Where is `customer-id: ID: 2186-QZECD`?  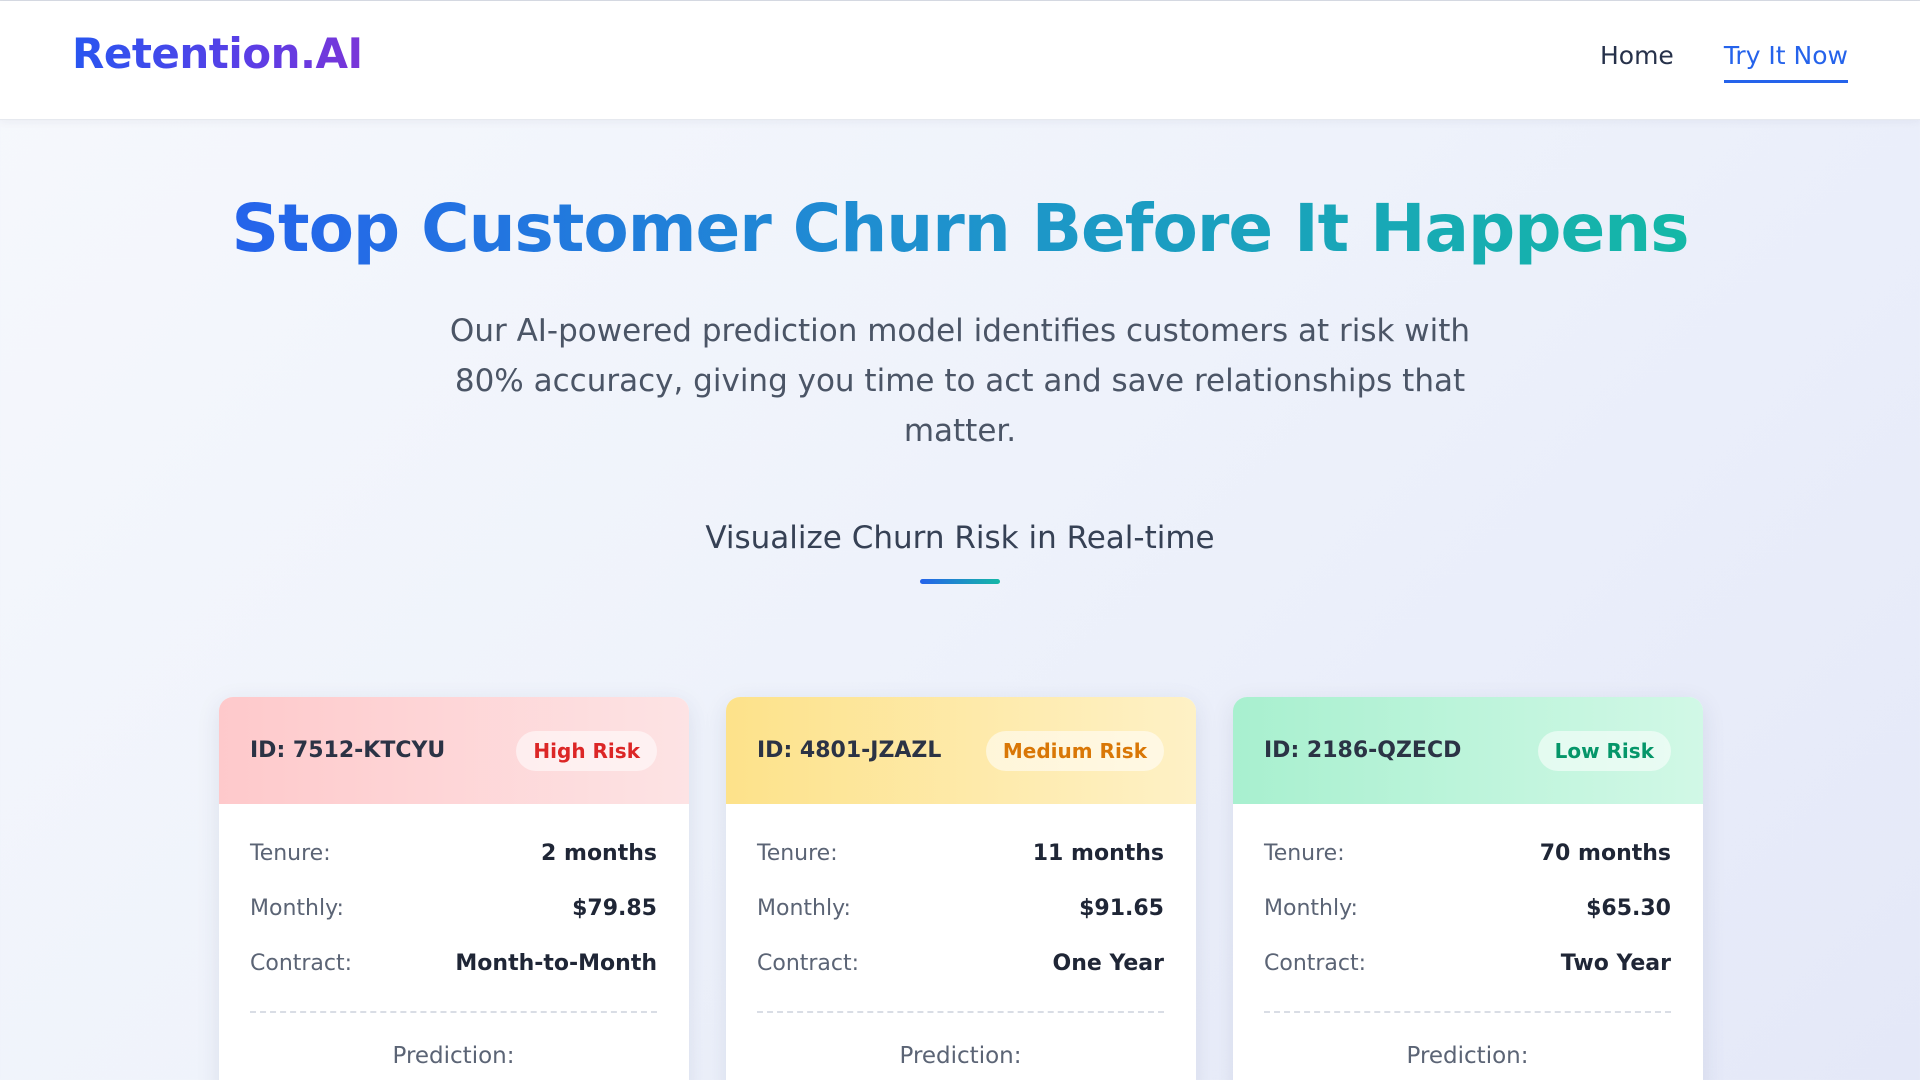 customer-id: ID: 2186-QZECD is located at coordinates (1363, 750).